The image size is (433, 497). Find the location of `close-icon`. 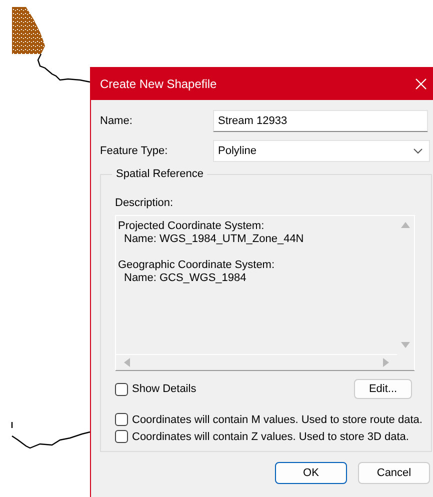

close-icon is located at coordinates (421, 84).